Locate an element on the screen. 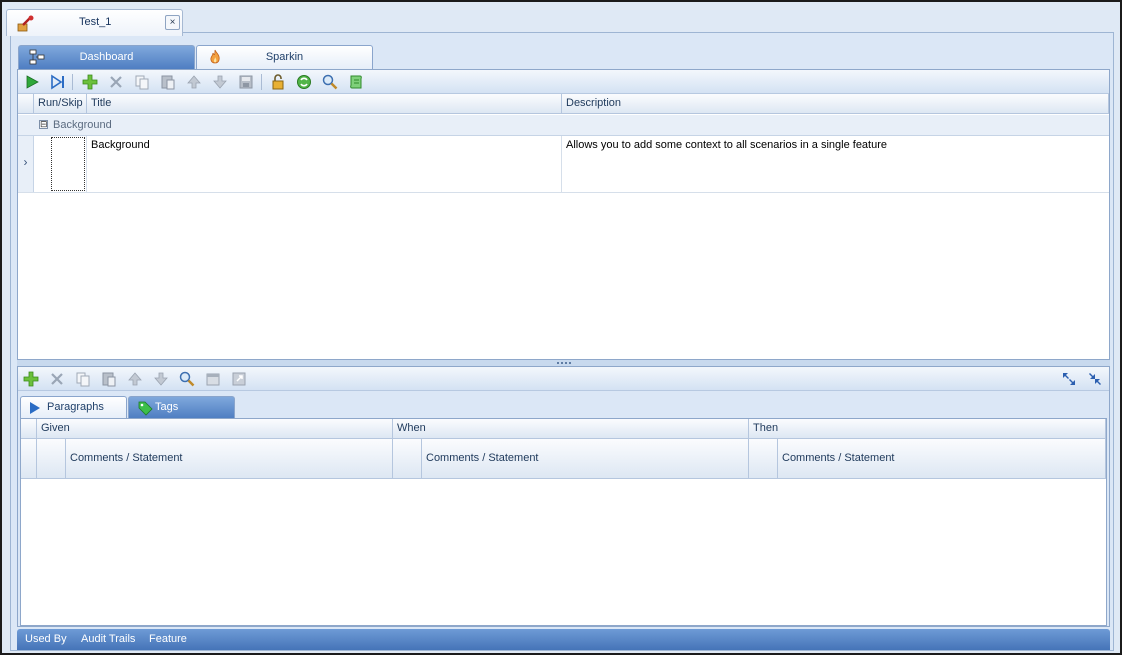  footer-used-by: Used By is located at coordinates (46, 639).